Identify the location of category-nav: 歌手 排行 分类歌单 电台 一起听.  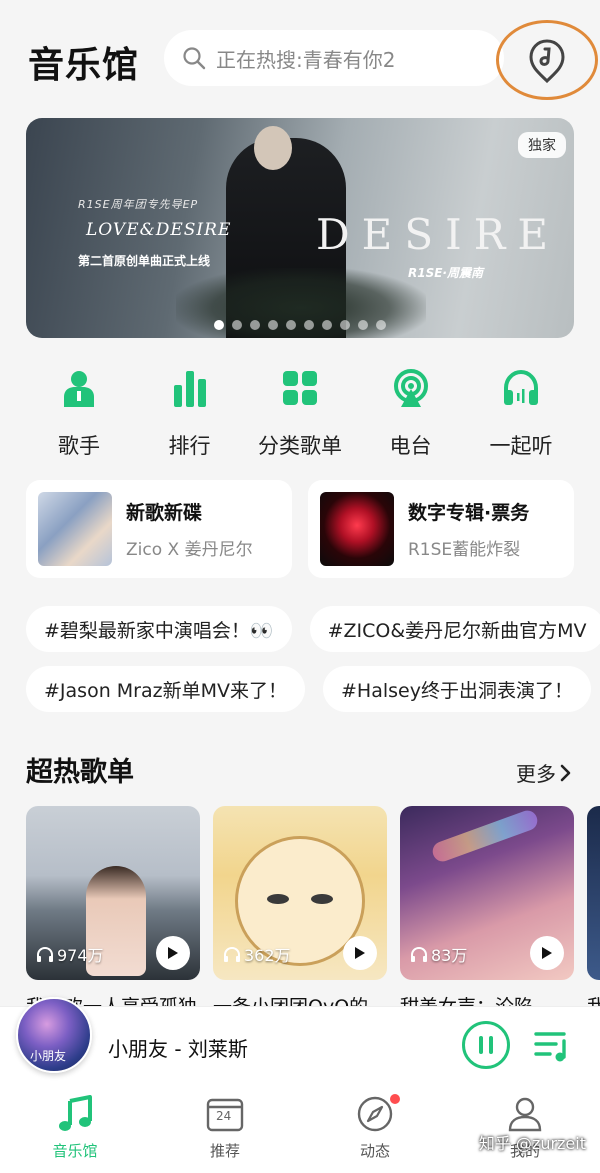
(300, 413).